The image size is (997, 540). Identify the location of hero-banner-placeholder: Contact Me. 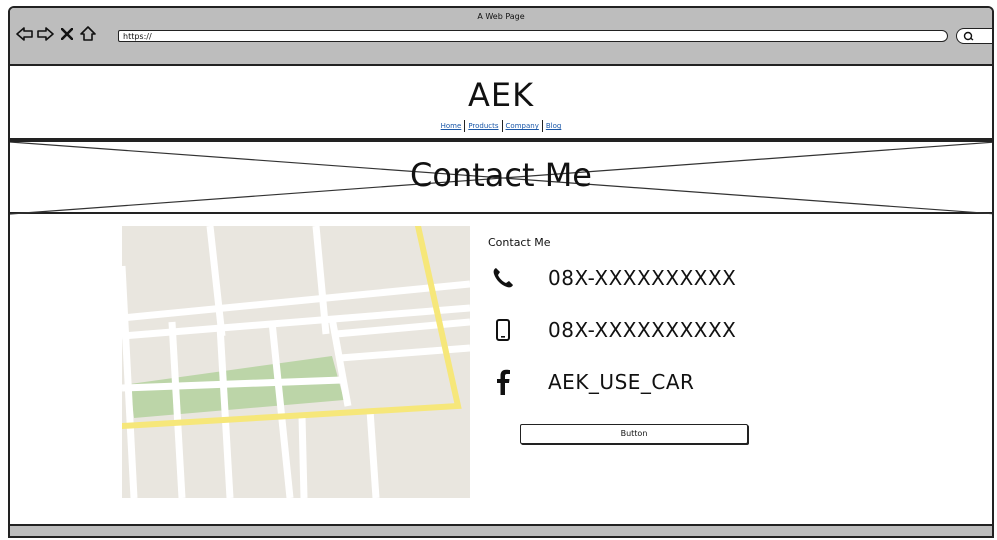
(501, 177).